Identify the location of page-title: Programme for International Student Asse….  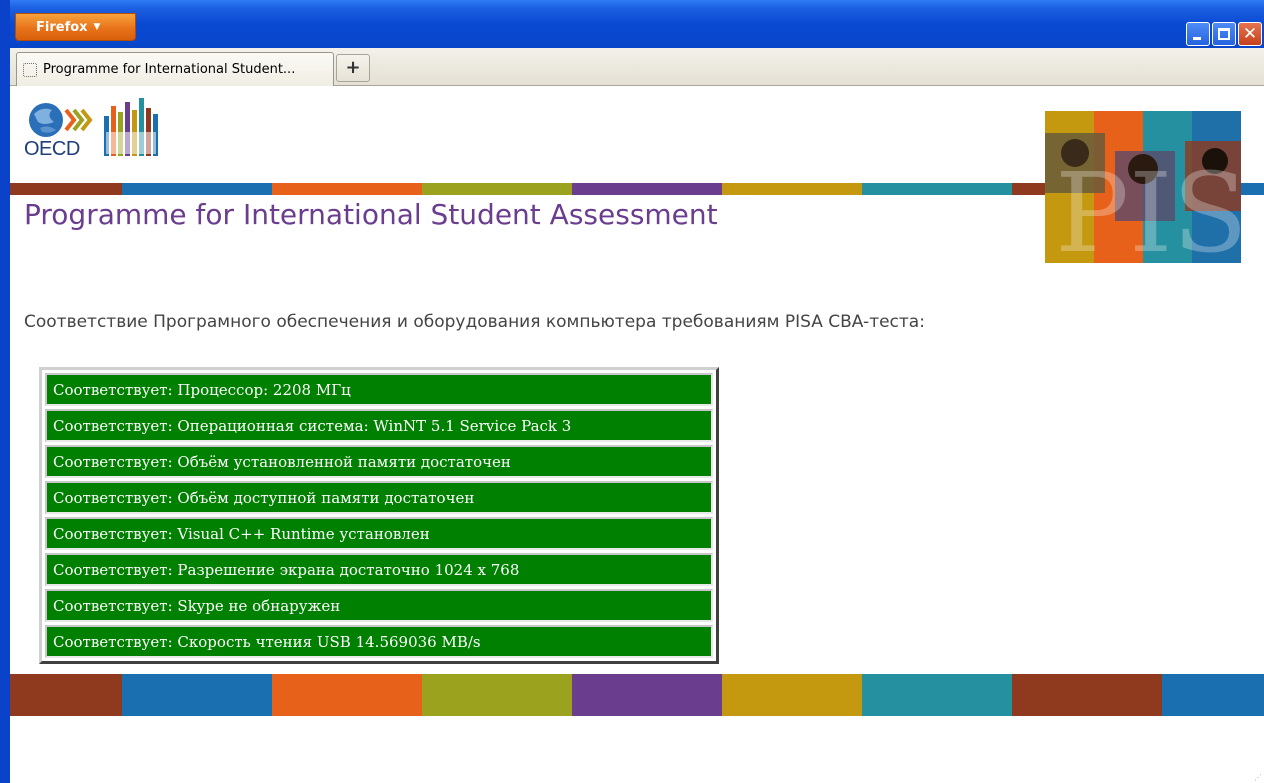
(371, 214).